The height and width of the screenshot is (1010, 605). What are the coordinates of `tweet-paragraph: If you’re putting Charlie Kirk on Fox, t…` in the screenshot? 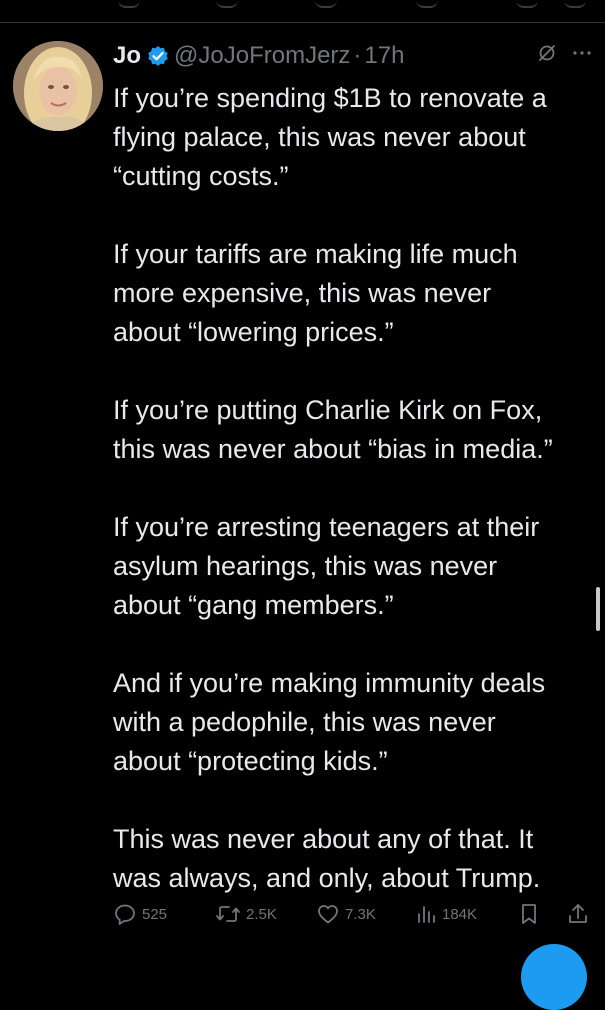 It's located at (333, 429).